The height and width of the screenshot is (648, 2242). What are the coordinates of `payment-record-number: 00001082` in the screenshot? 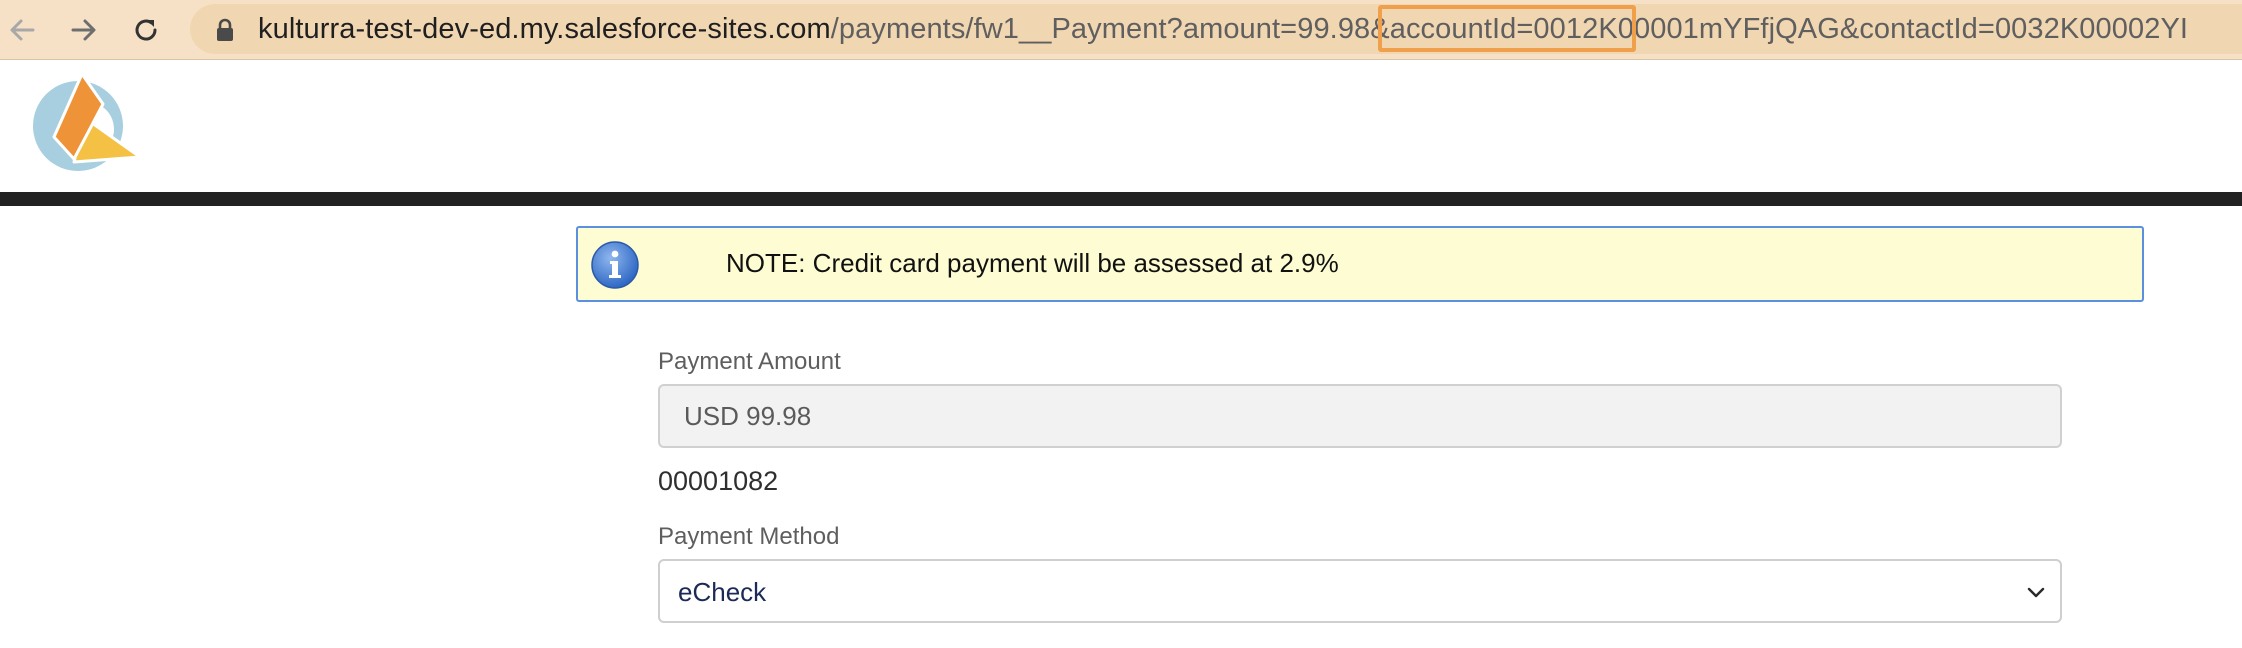 It's located at (718, 481).